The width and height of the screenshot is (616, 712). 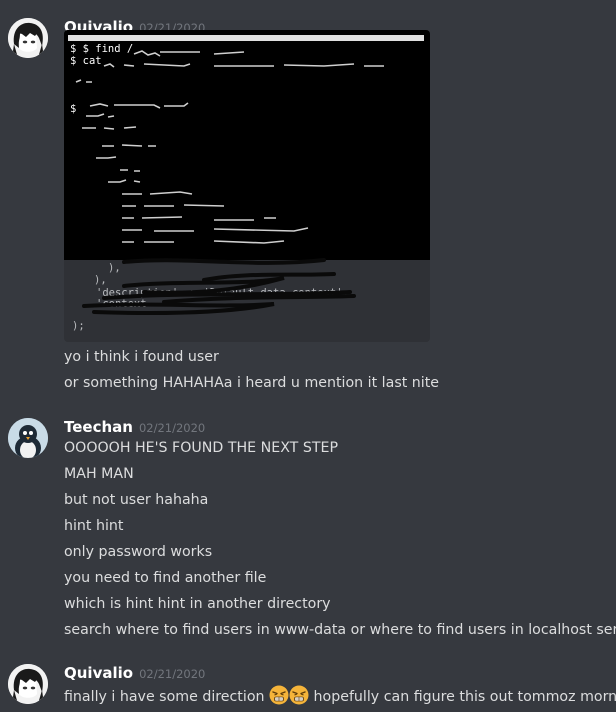 What do you see at coordinates (136, 500) in the screenshot?
I see `message-line: but not user hahaha` at bounding box center [136, 500].